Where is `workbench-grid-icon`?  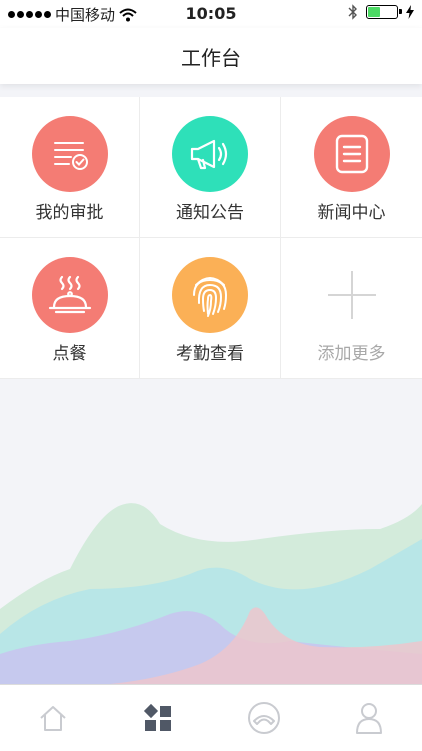 workbench-grid-icon is located at coordinates (158, 718).